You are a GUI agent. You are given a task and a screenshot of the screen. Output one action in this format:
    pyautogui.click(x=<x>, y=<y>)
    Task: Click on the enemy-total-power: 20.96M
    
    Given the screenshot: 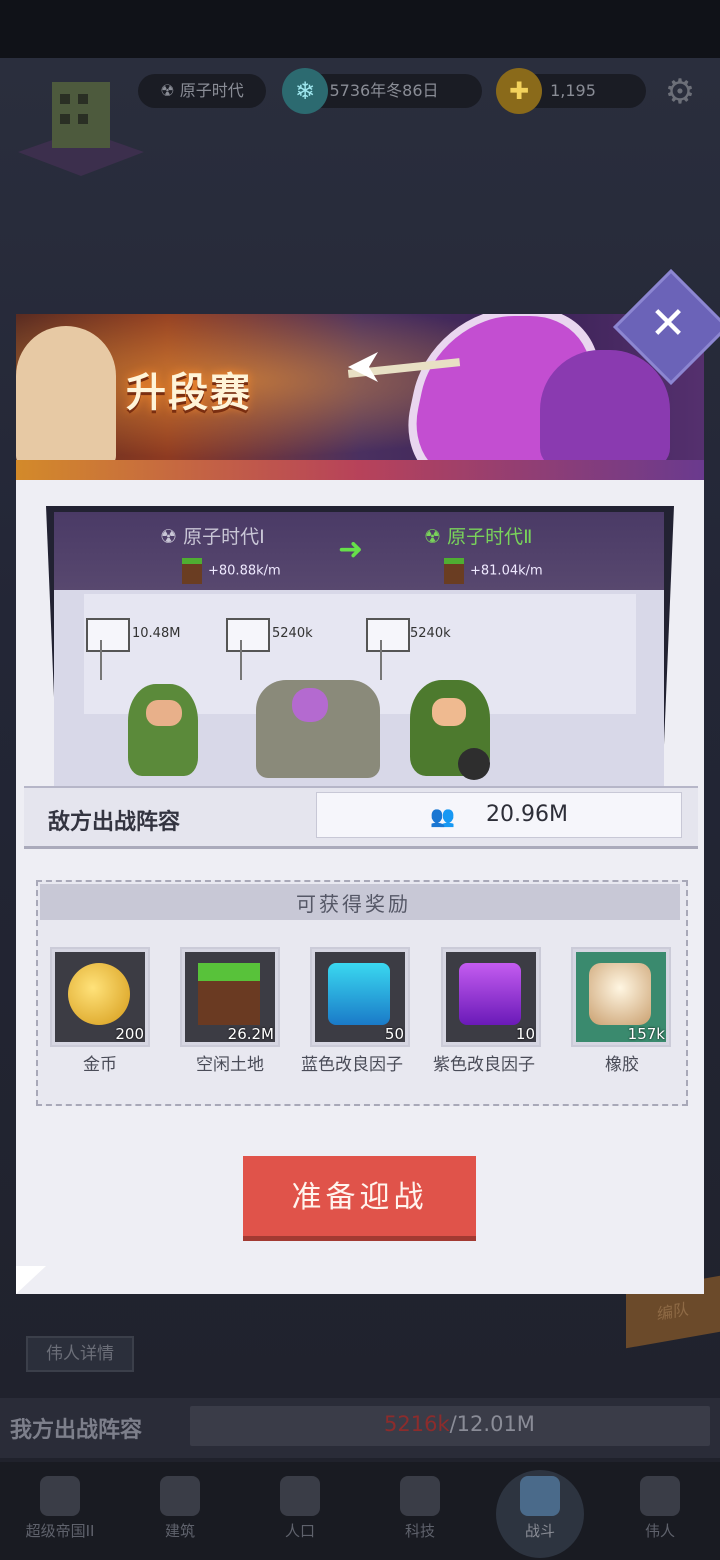 What is the action you would take?
    pyautogui.click(x=527, y=814)
    